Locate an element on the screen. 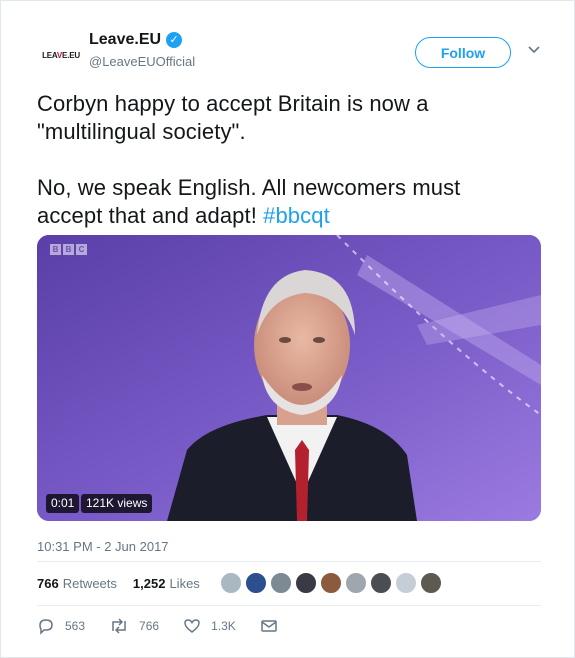  chevron-down-icon is located at coordinates (534, 50).